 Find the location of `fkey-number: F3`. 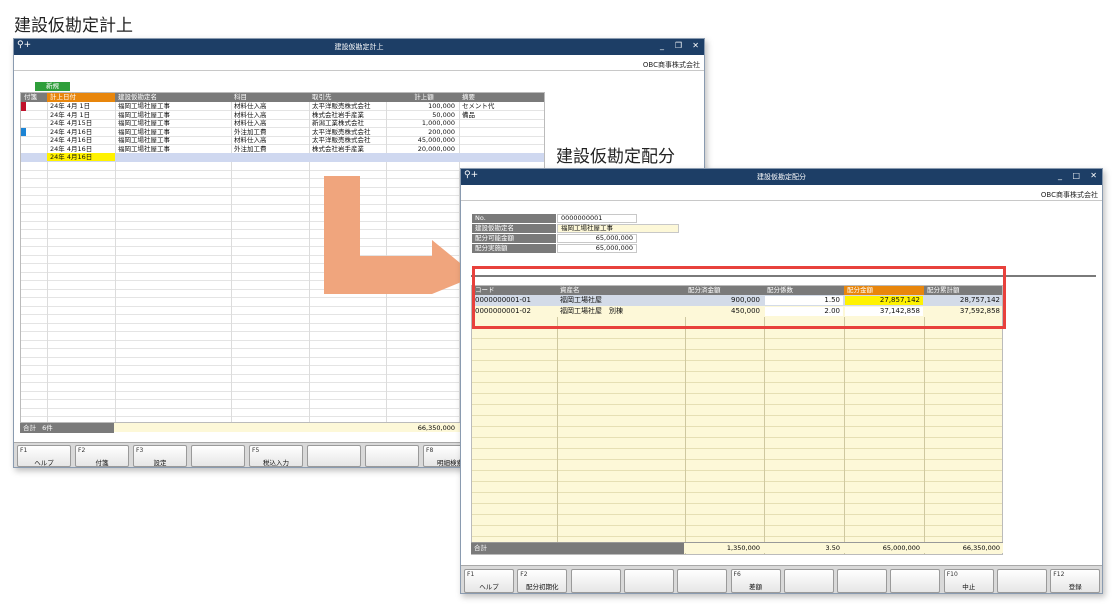

fkey-number: F3 is located at coordinates (140, 450).